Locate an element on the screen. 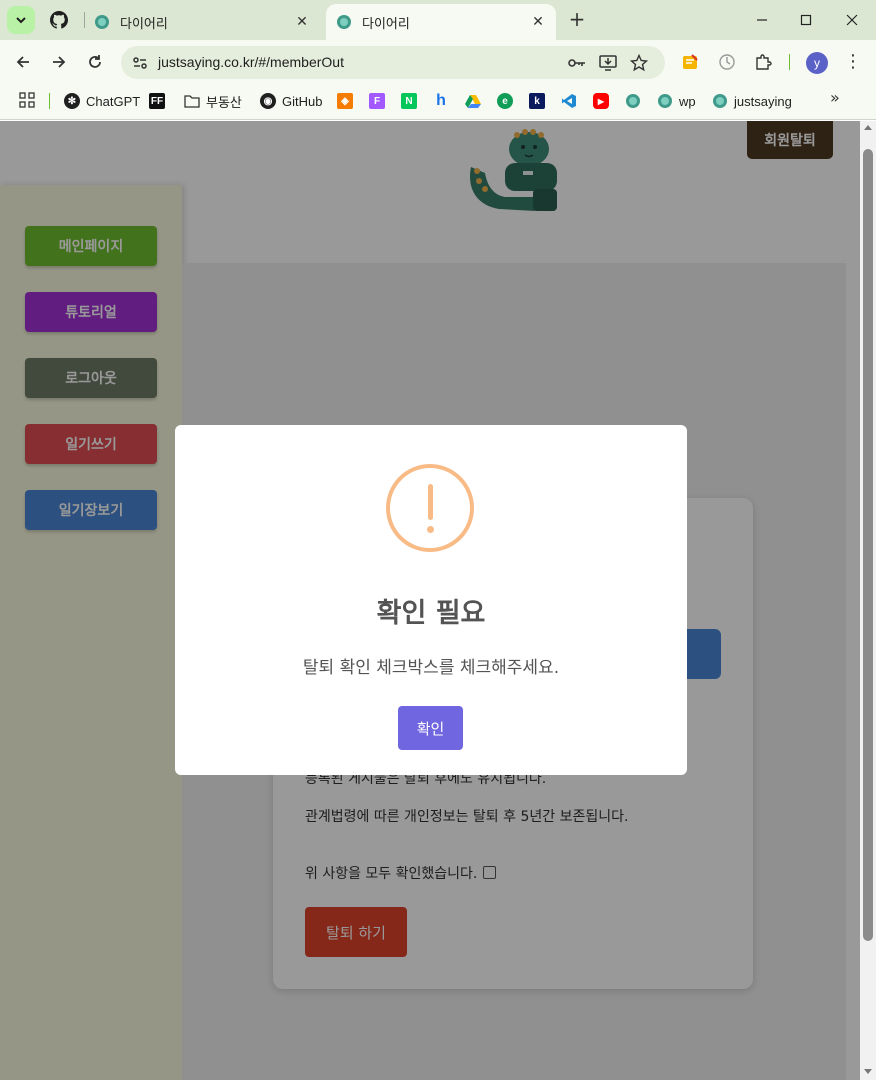 The height and width of the screenshot is (1080, 876). url-text: justsaying.co.kr/#/memberOut is located at coordinates (251, 62).